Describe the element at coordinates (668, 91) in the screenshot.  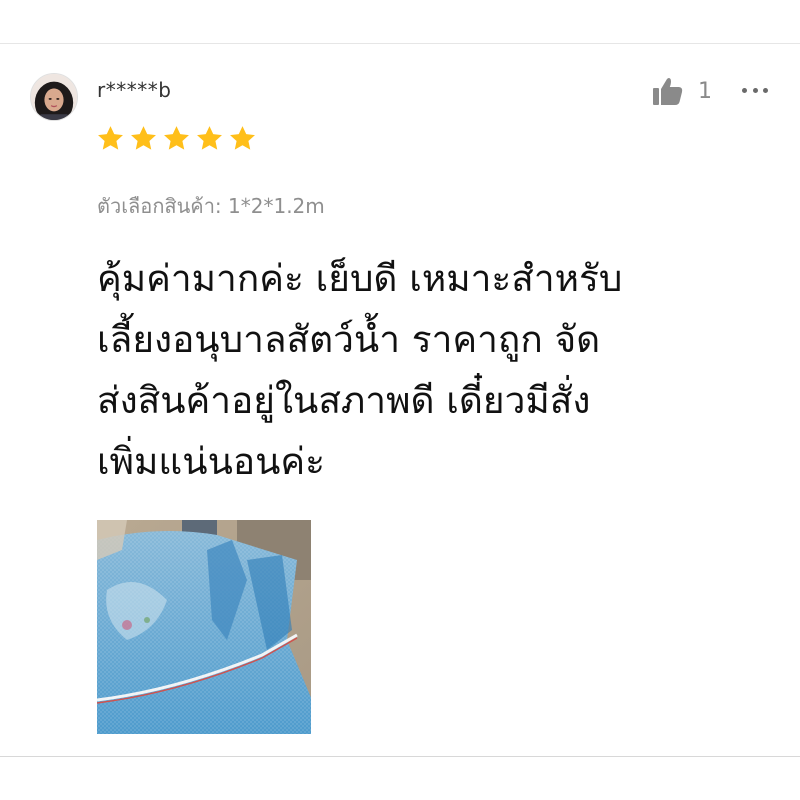
I see `thumbs-up-icon` at that location.